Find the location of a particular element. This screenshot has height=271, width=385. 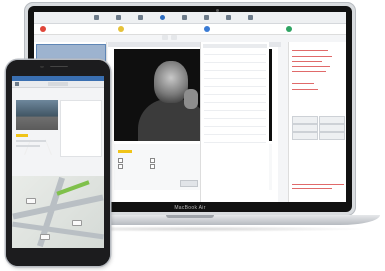

alerts-panel is located at coordinates (317, 122).